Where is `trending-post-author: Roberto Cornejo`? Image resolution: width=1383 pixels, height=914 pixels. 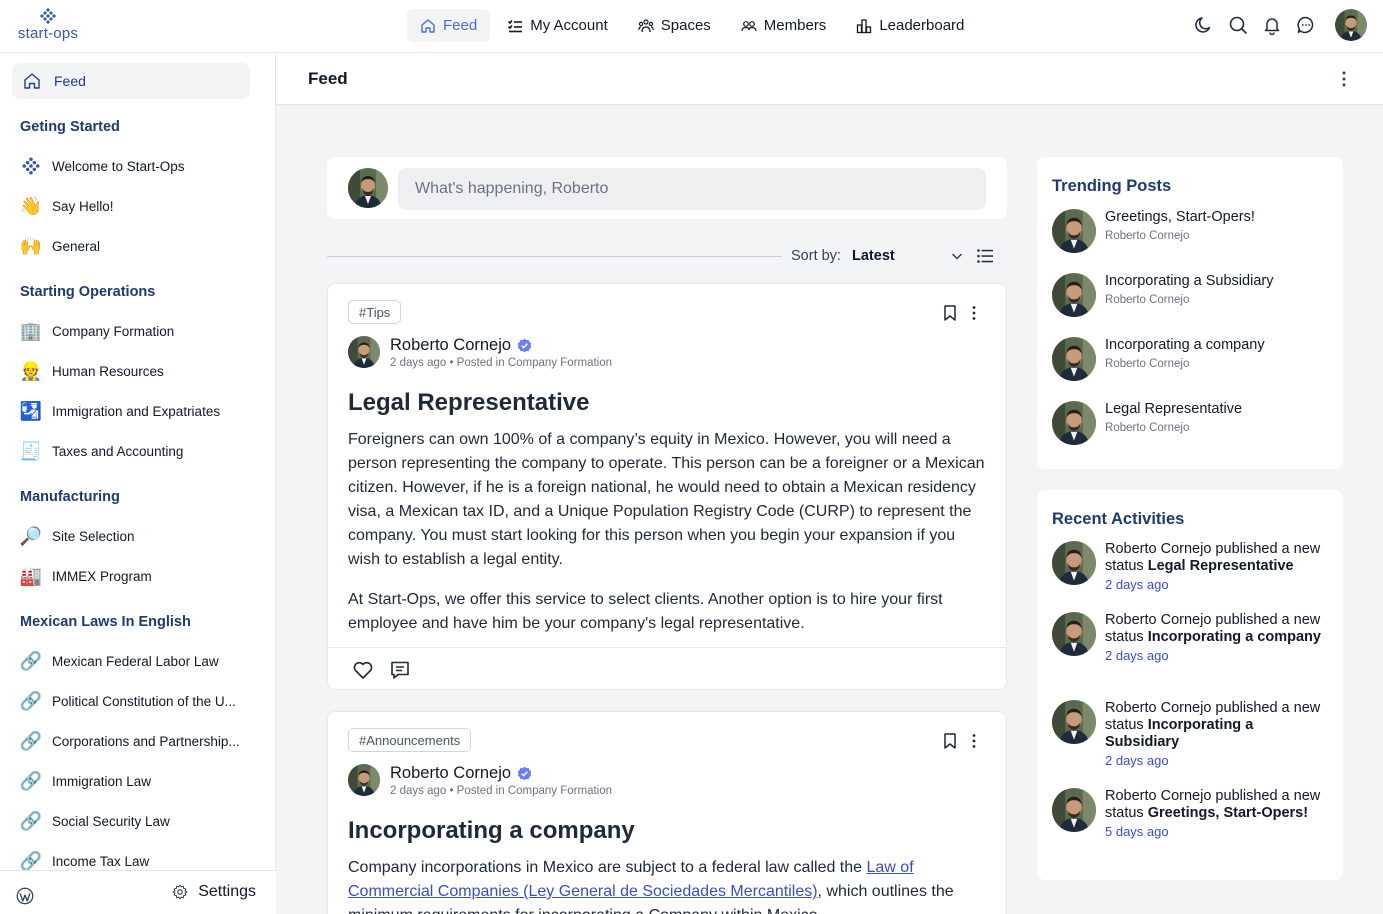 trending-post-author: Roberto Cornejo is located at coordinates (1147, 364).